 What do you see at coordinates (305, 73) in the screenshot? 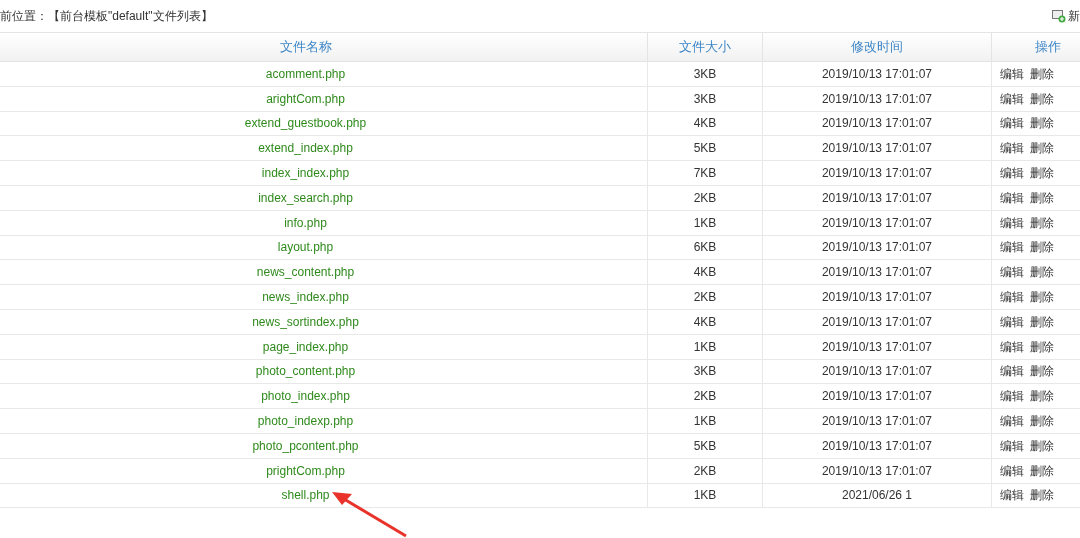
I see `file-link: acomment.php` at bounding box center [305, 73].